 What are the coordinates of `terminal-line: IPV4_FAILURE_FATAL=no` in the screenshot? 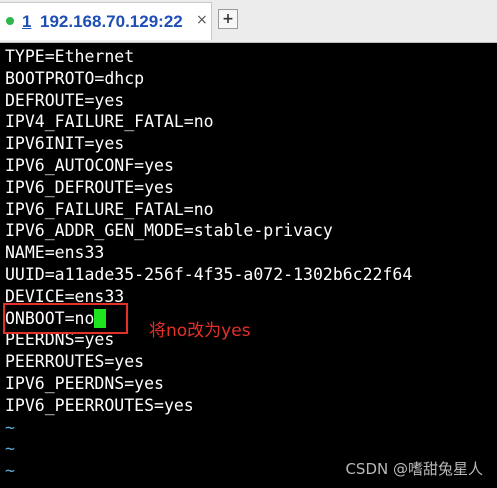 It's located at (109, 122).